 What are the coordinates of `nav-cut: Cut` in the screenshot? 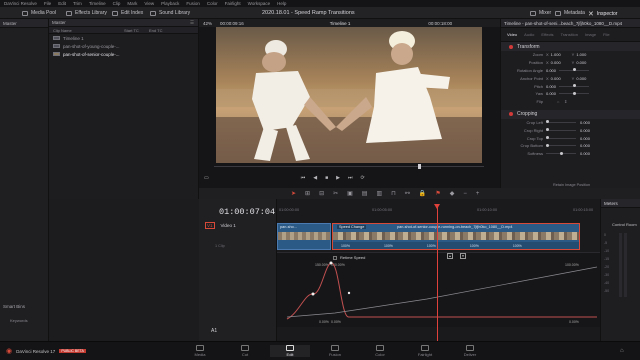 It's located at (245, 351).